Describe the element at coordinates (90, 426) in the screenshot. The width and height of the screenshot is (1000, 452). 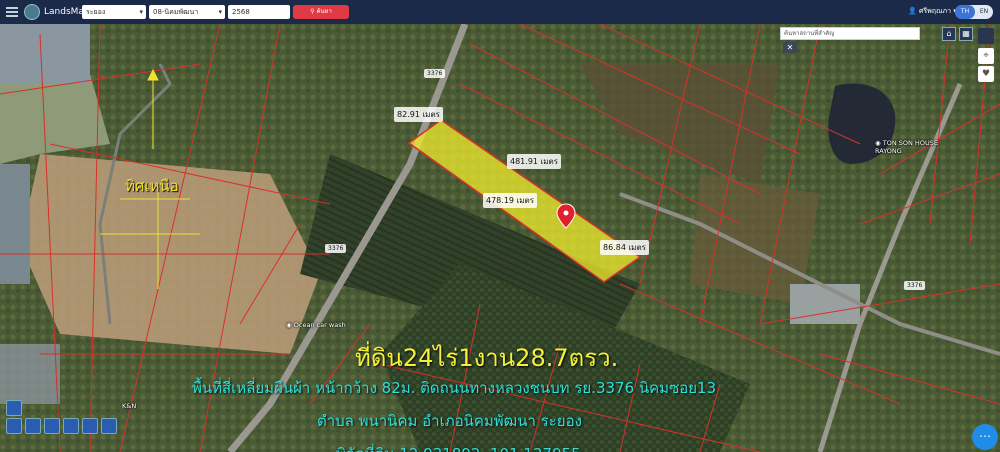
I see `rectangle-icon` at that location.